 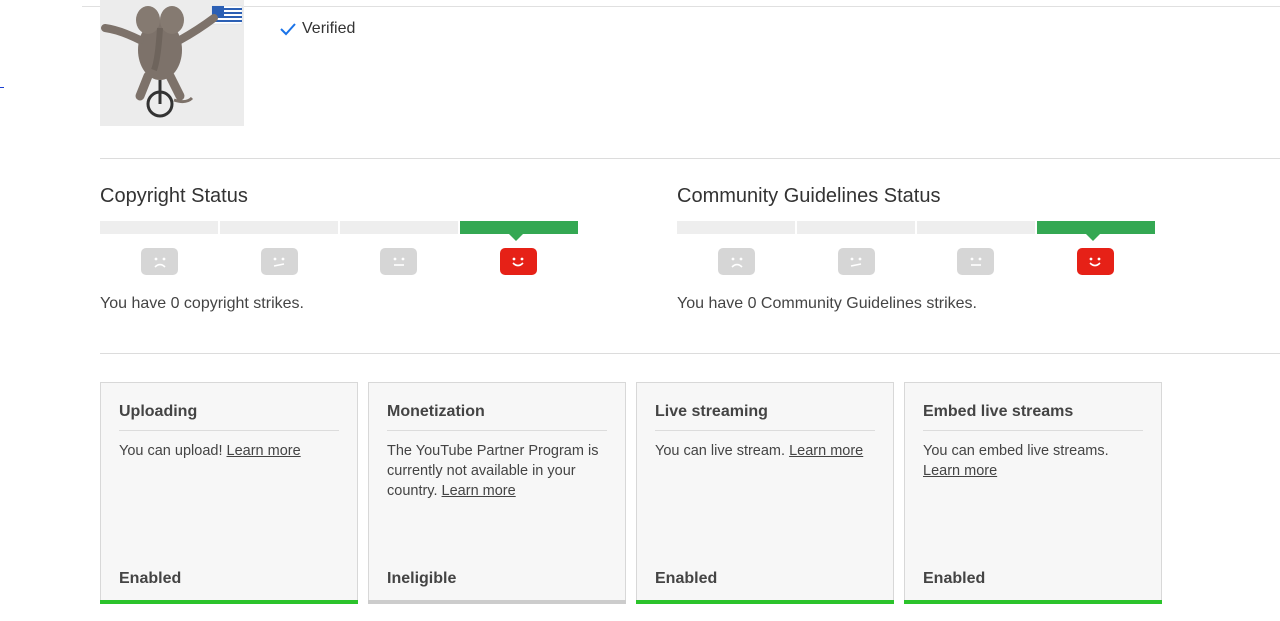 I want to click on status-bar-ineligible, so click(x=497, y=602).